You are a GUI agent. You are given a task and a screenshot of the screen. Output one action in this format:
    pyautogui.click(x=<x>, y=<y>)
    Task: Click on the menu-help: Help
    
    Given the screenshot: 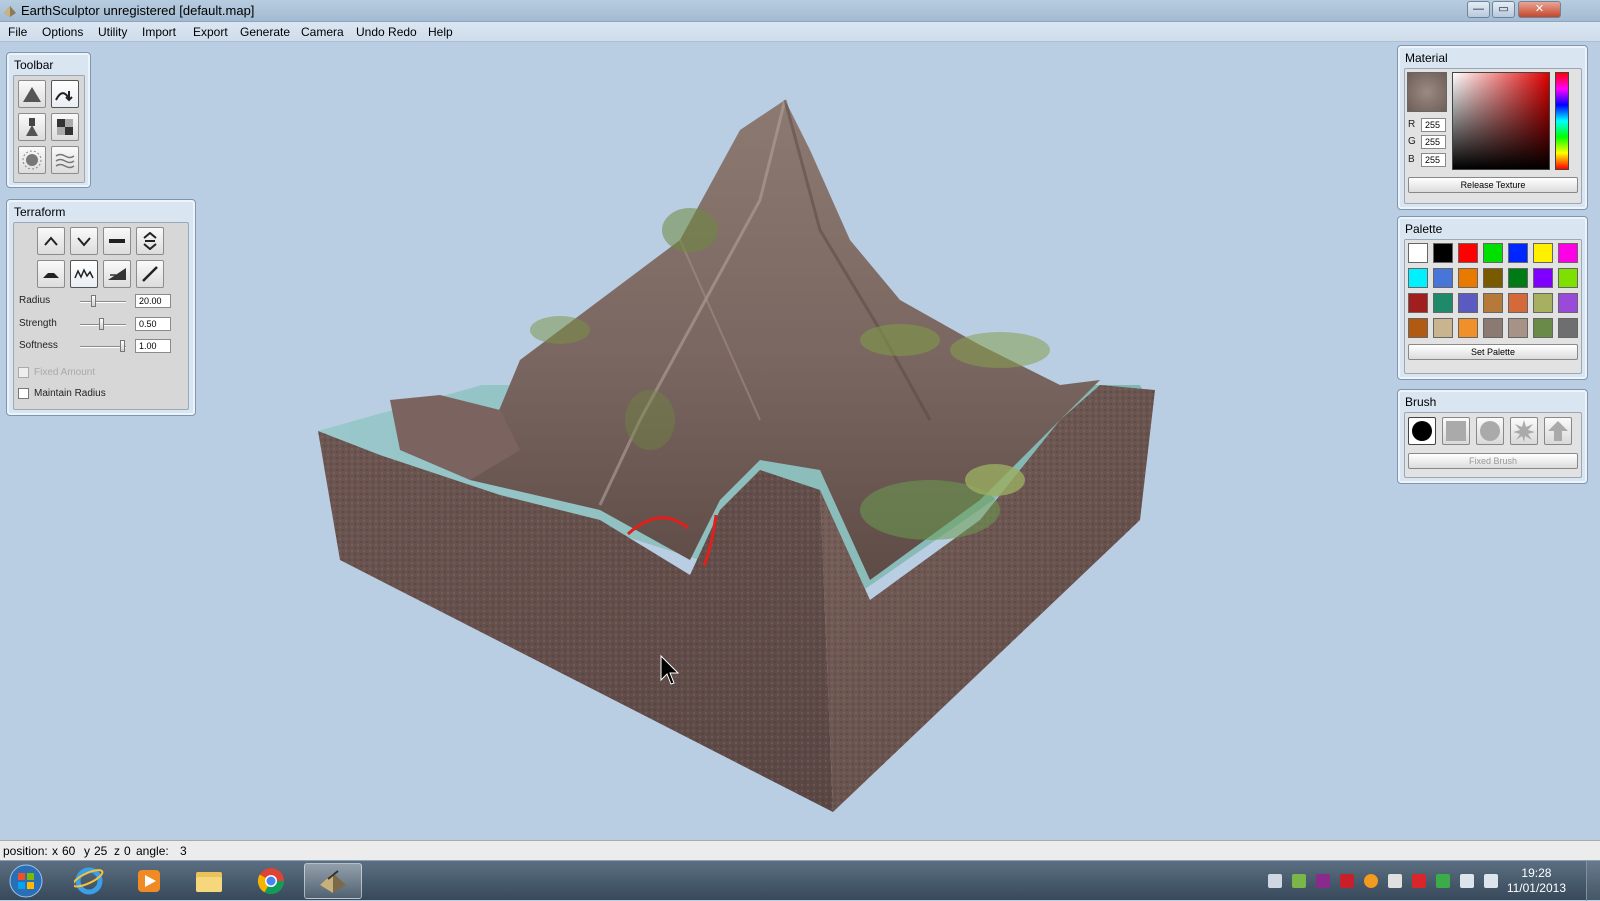 What is the action you would take?
    pyautogui.click(x=440, y=32)
    